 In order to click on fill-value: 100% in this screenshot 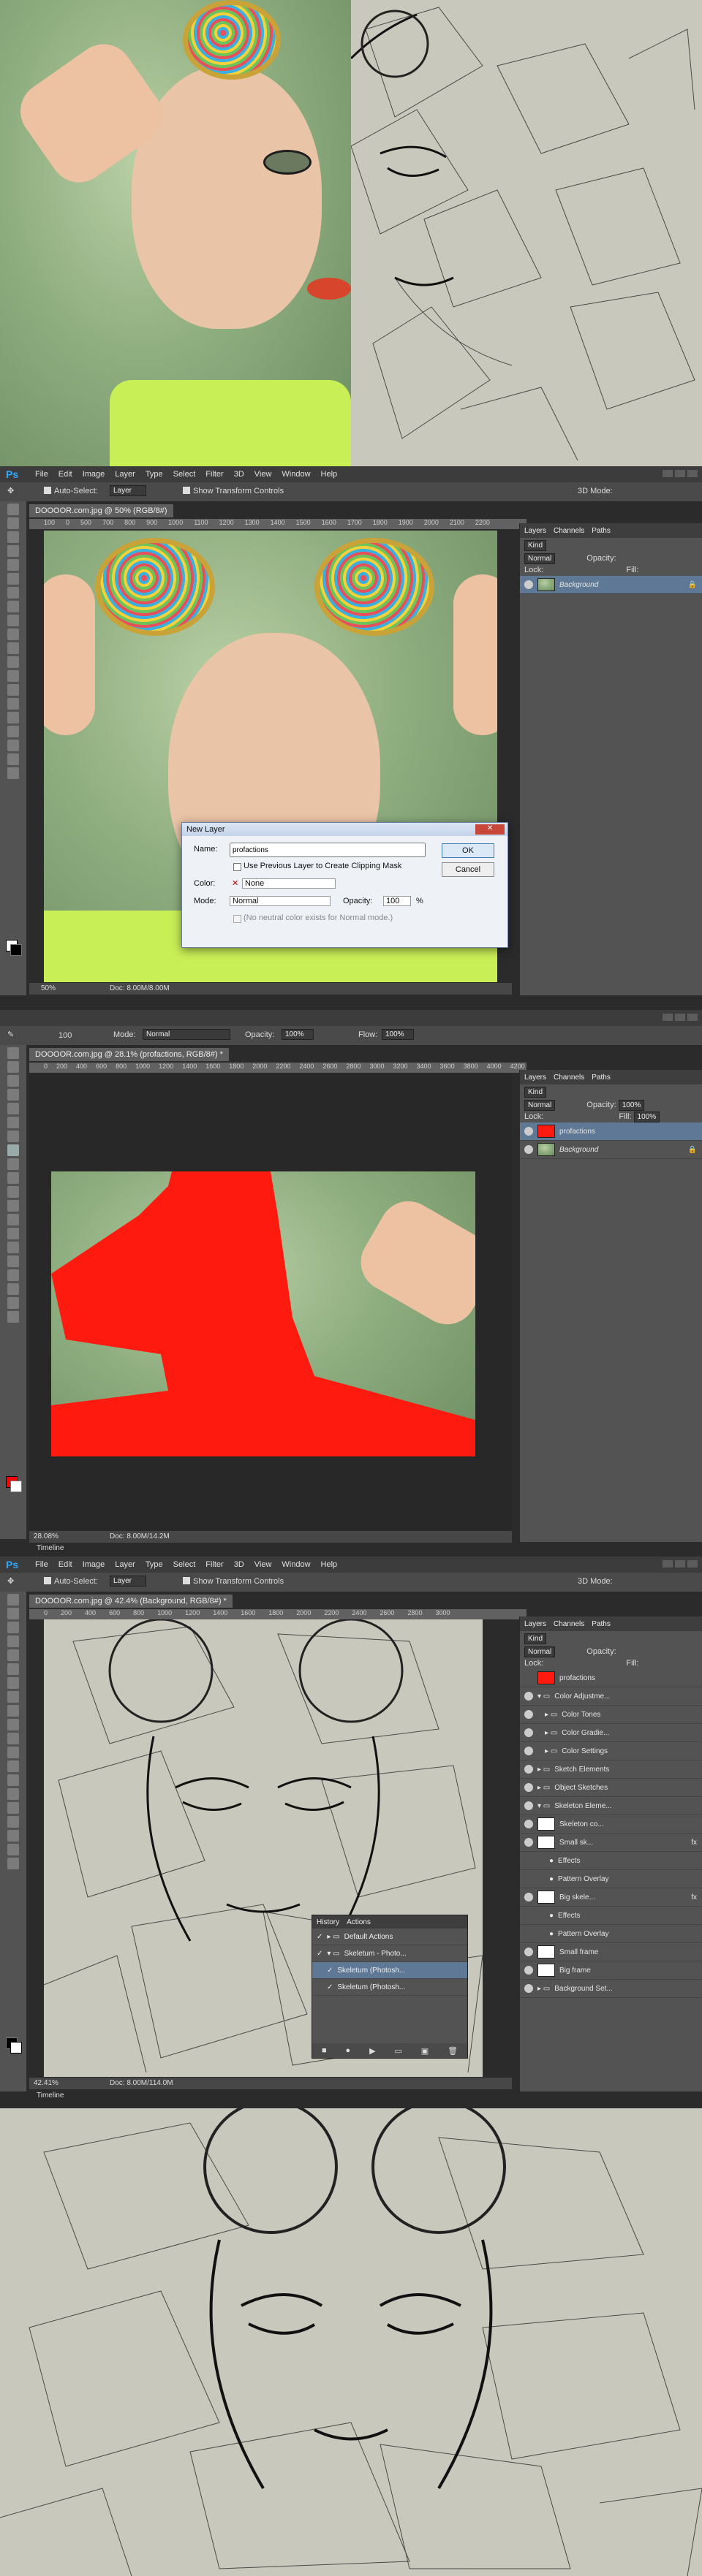, I will do `click(646, 1117)`.